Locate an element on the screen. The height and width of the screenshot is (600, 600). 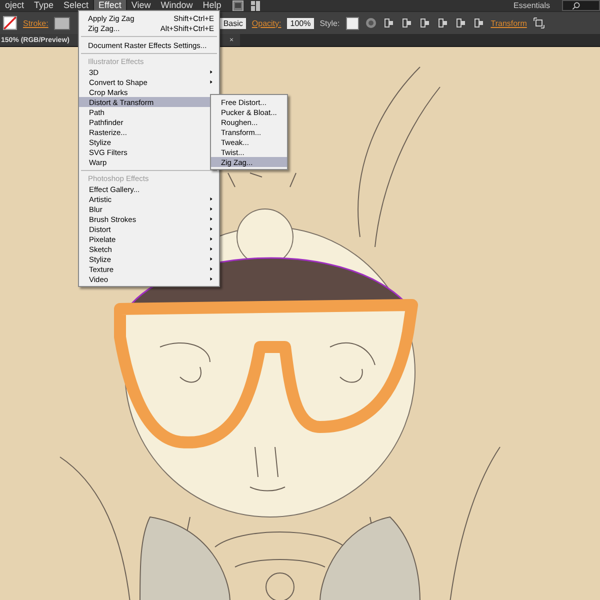
stroke-label: Stroke: is located at coordinates (35, 23).